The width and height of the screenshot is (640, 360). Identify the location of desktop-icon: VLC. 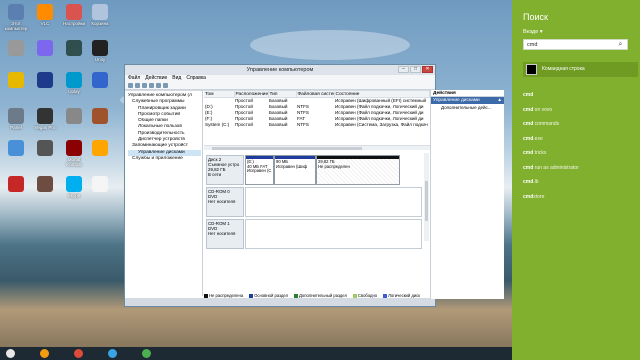
(45, 15).